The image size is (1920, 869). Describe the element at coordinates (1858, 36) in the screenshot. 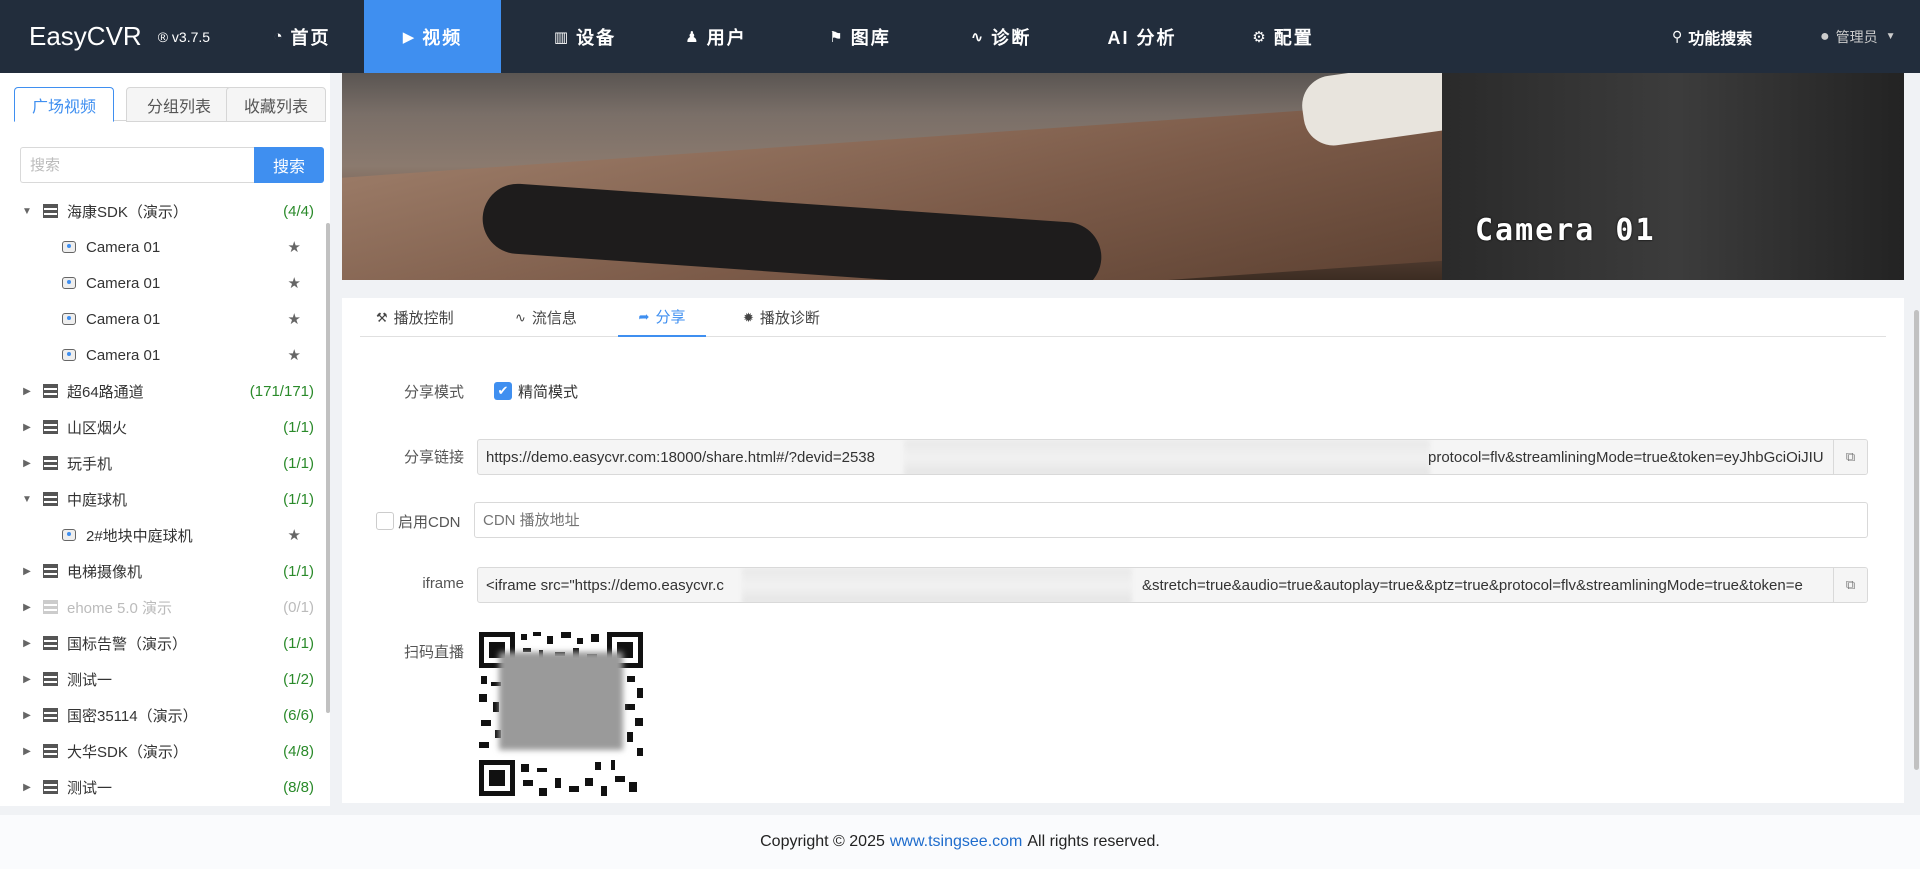

I see `user-menu: ● 管理员 ▼` at that location.